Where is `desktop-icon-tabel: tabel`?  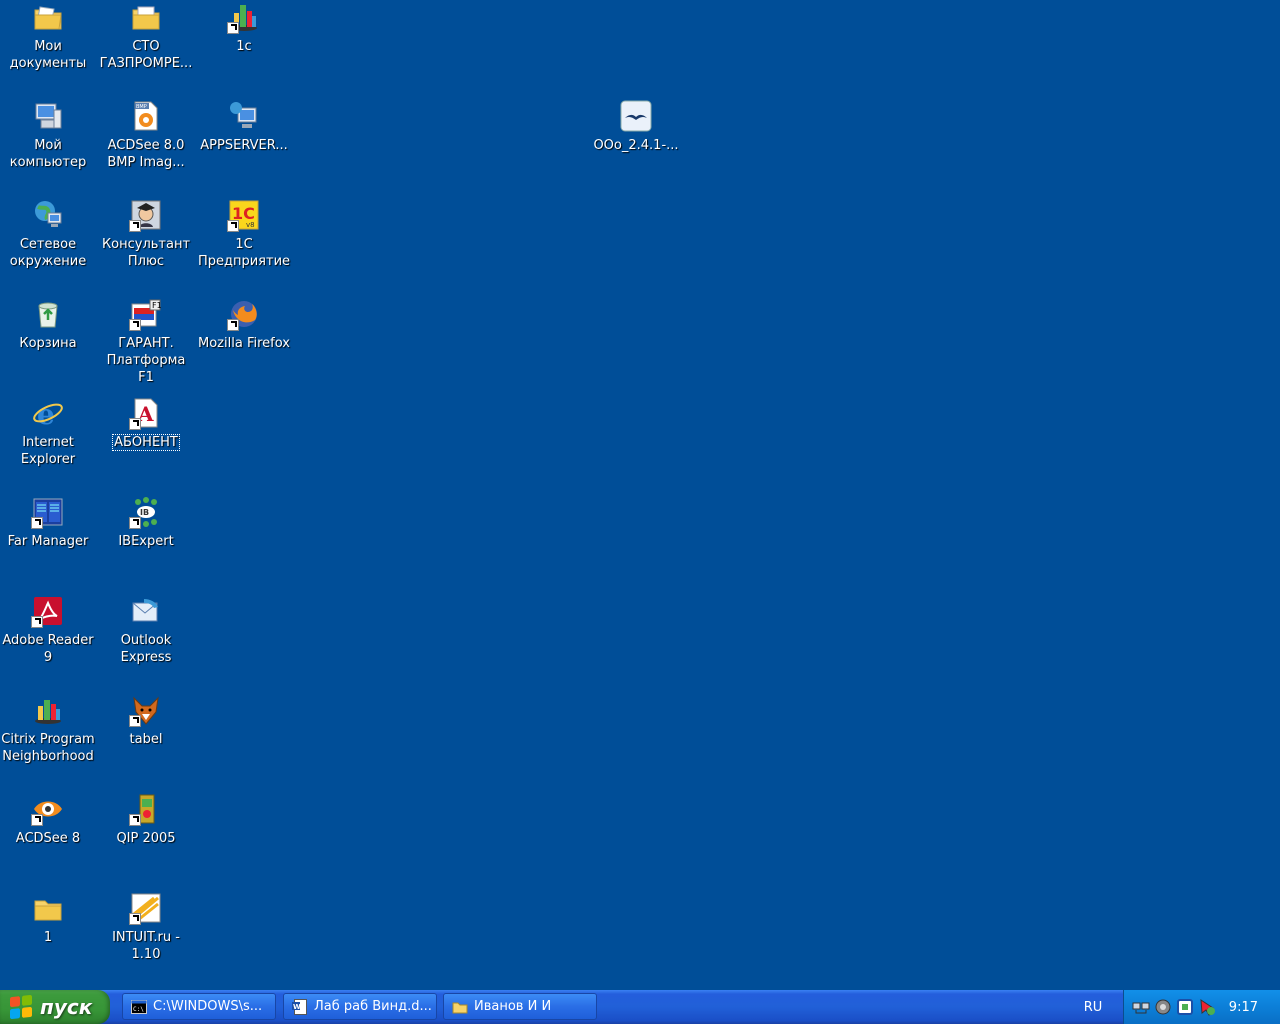 desktop-icon-tabel: tabel is located at coordinates (146, 738).